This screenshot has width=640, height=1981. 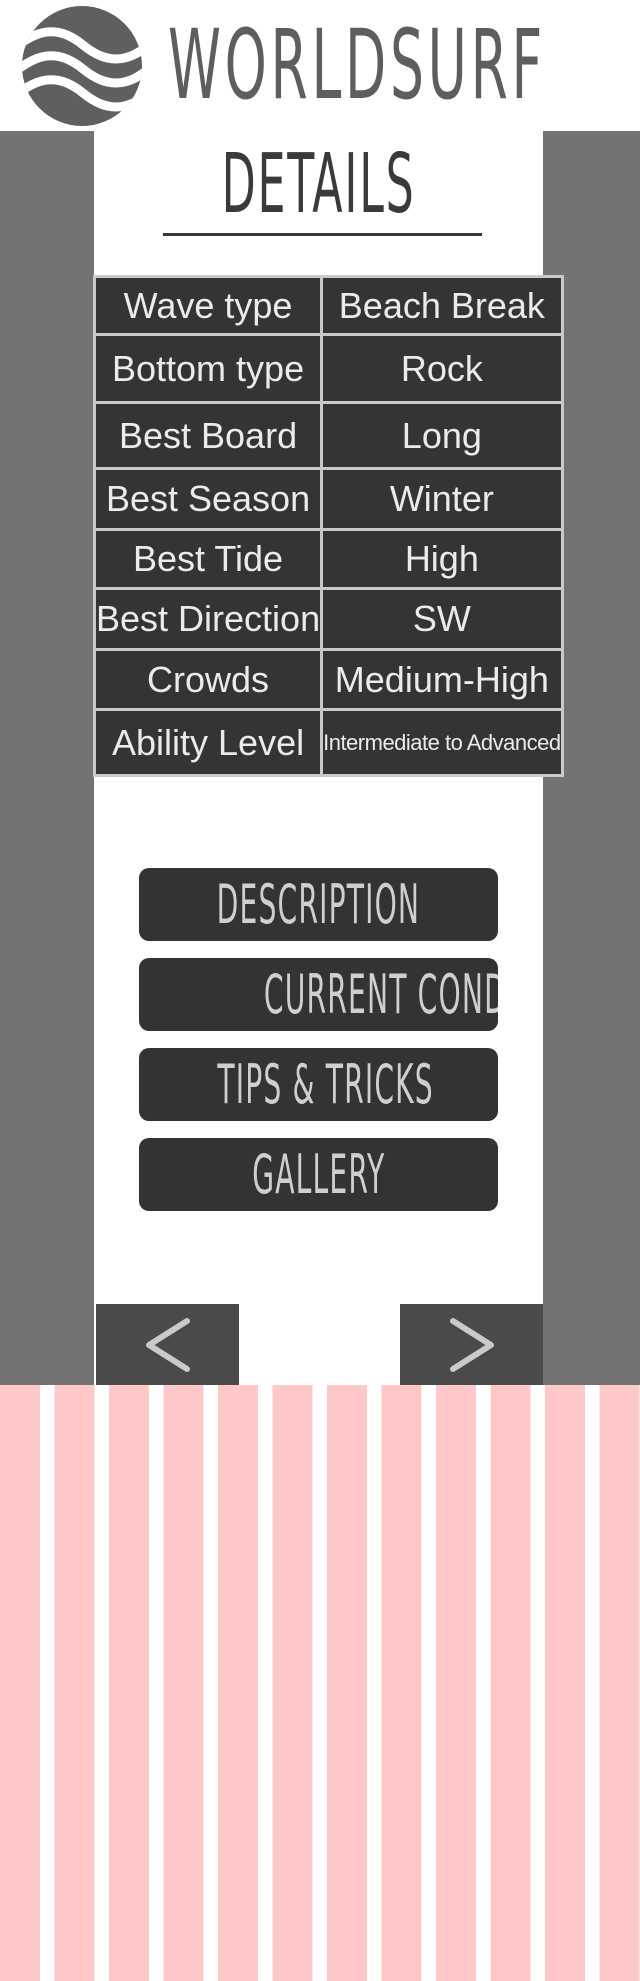 I want to click on description-button: DESCRIPTION, so click(x=318, y=904).